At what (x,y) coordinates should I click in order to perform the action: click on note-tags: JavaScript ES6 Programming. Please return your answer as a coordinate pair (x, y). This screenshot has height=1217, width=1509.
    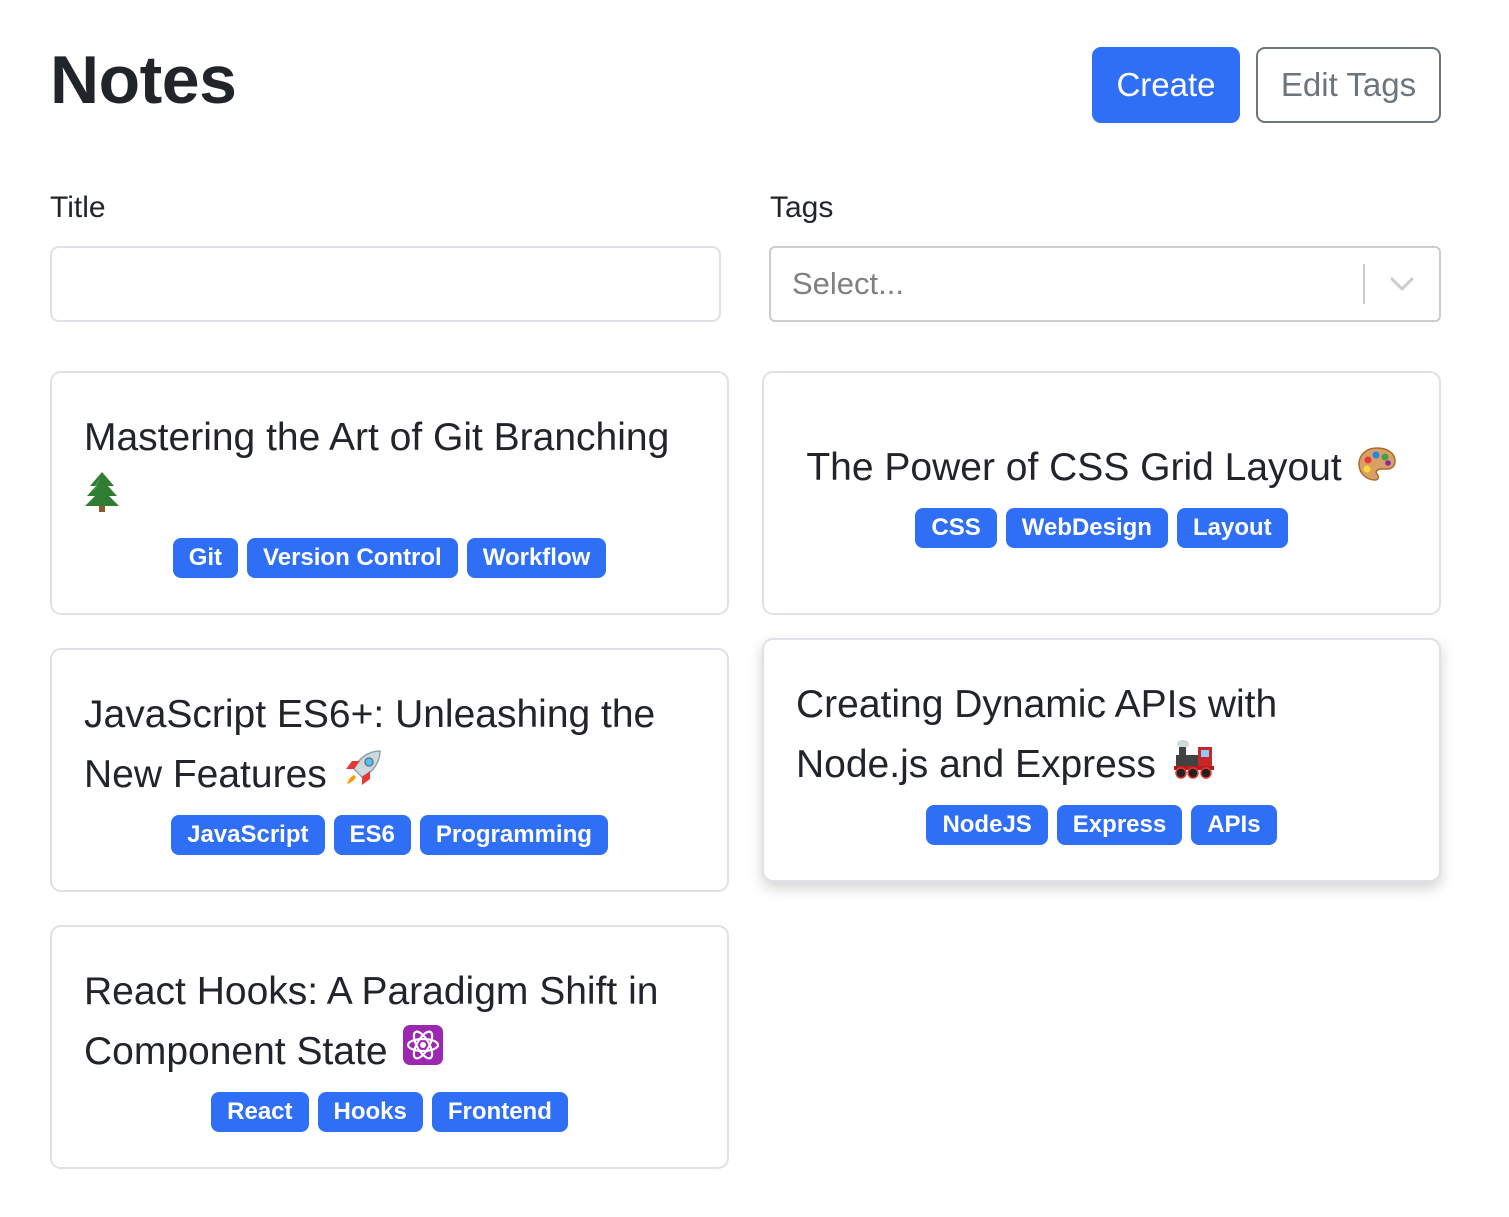
    Looking at the image, I should click on (389, 834).